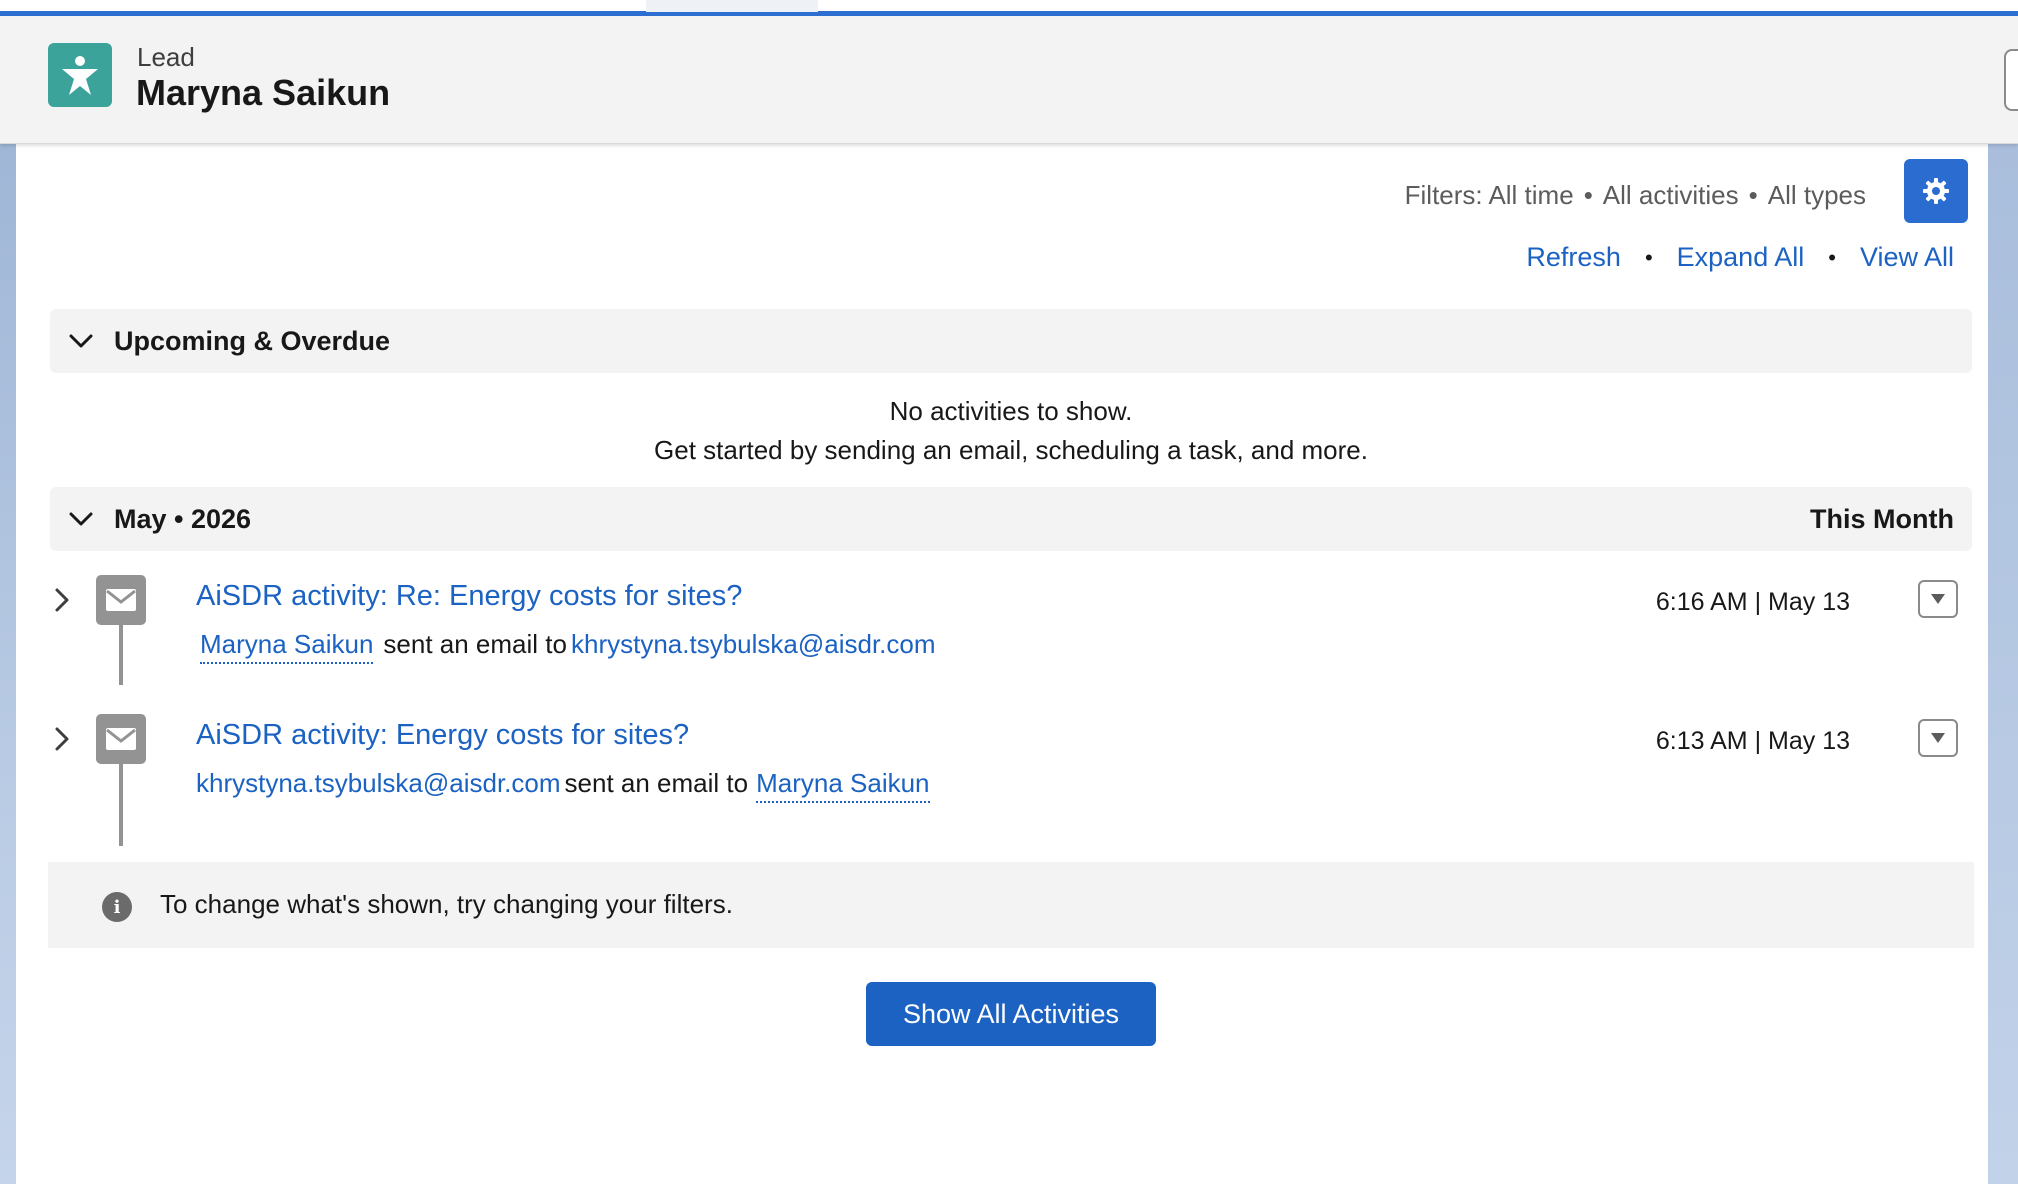  Describe the element at coordinates (1011, 411) in the screenshot. I see `upcoming-empty-line-1: No activities to show.` at that location.